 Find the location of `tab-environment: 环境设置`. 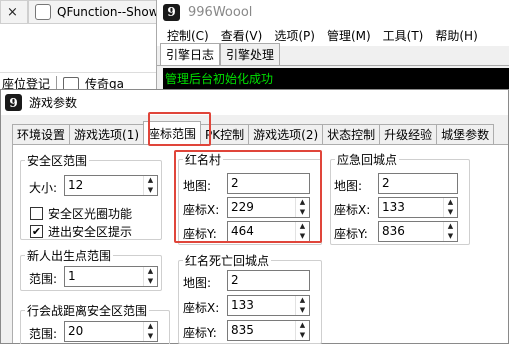

tab-environment: 环境设置 is located at coordinates (41, 134).